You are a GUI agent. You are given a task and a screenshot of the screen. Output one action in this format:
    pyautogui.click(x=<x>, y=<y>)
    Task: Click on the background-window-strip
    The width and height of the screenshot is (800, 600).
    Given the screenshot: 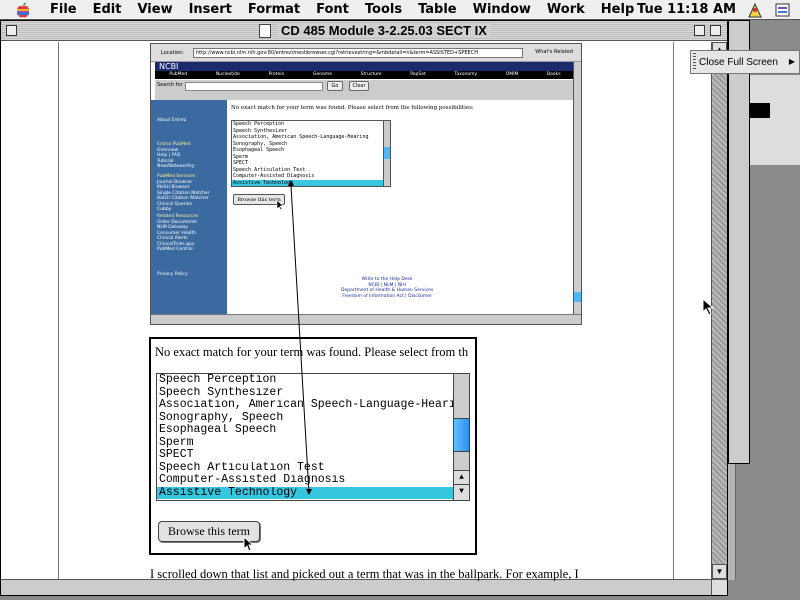 What is the action you would take?
    pyautogui.click(x=775, y=120)
    